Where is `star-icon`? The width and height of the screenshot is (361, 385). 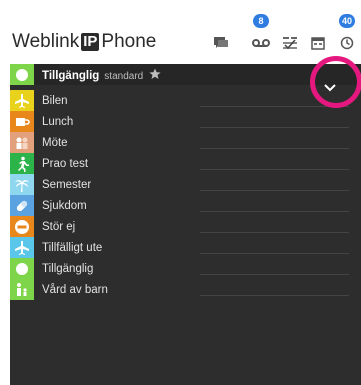
star-icon is located at coordinates (155, 73).